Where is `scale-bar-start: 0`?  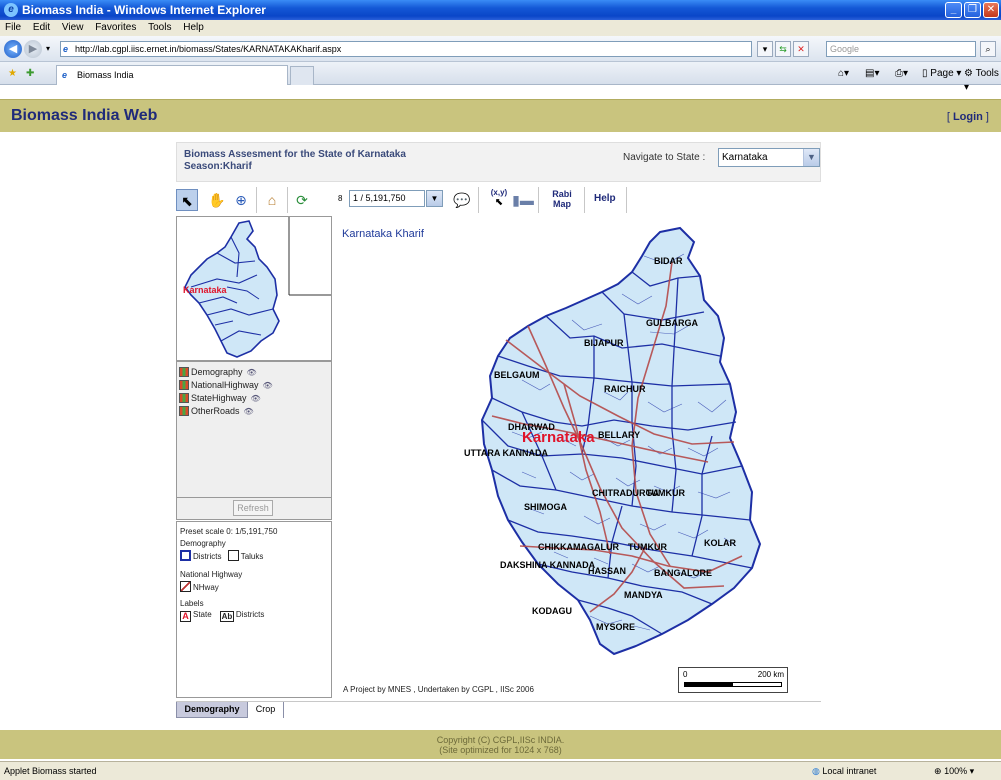
scale-bar-start: 0 is located at coordinates (685, 674).